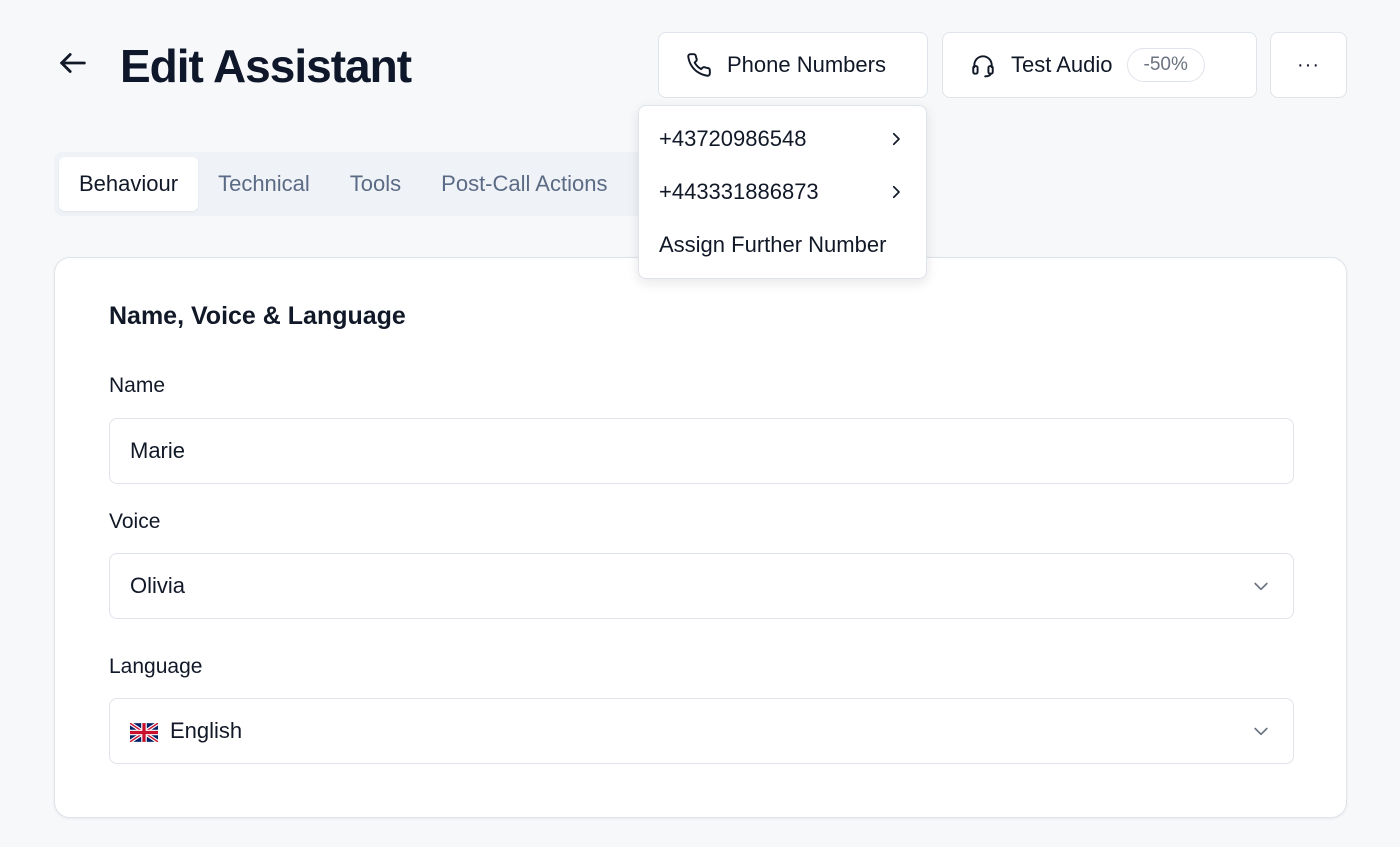  I want to click on page-title: Edit Assistant, so click(266, 66).